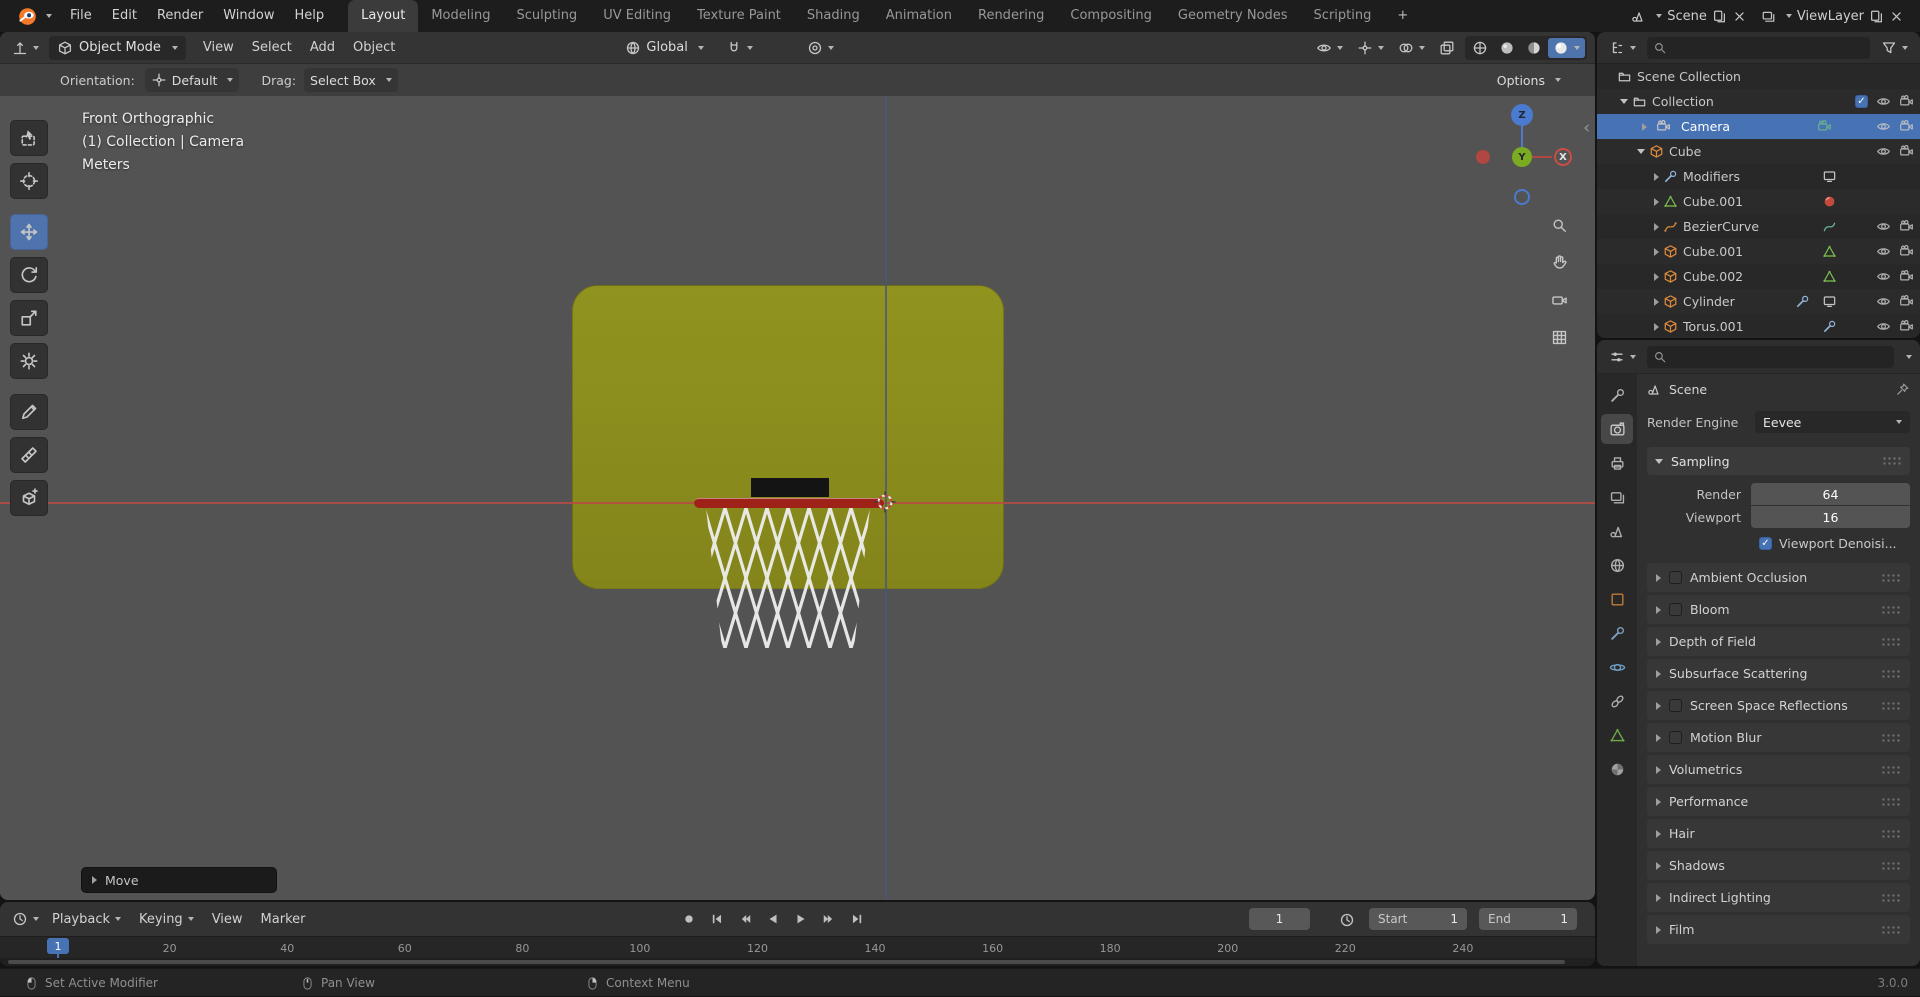 This screenshot has width=1920, height=997. Describe the element at coordinates (1778, 897) in the screenshot. I see `panel-indirect-lighting: Indirect Lighting` at that location.